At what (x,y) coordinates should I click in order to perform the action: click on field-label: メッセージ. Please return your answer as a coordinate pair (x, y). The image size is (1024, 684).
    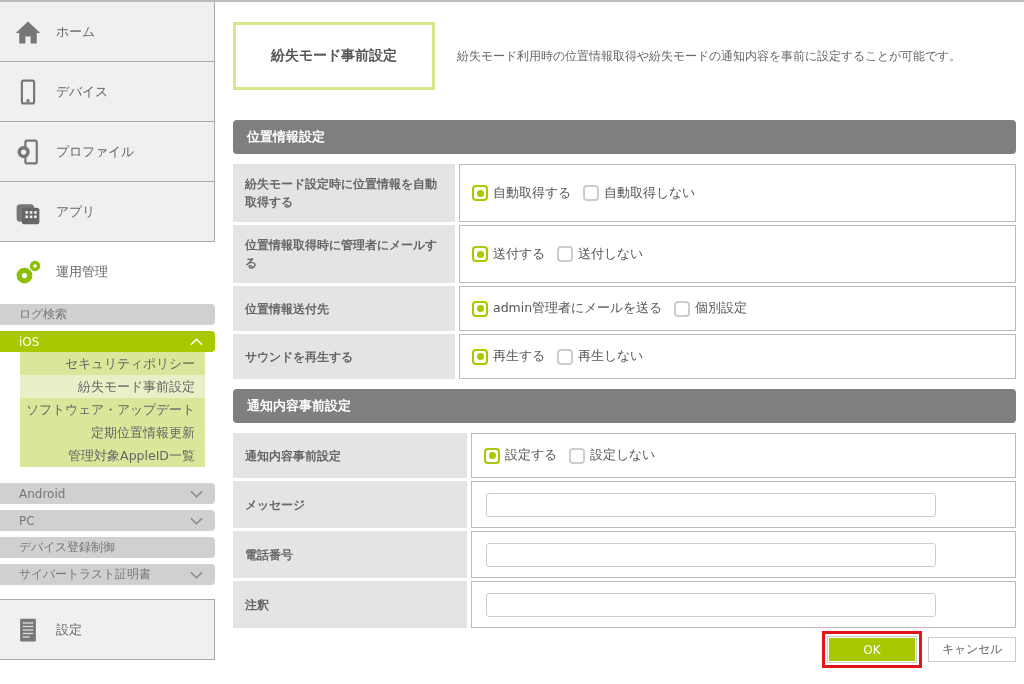
    Looking at the image, I should click on (350, 504).